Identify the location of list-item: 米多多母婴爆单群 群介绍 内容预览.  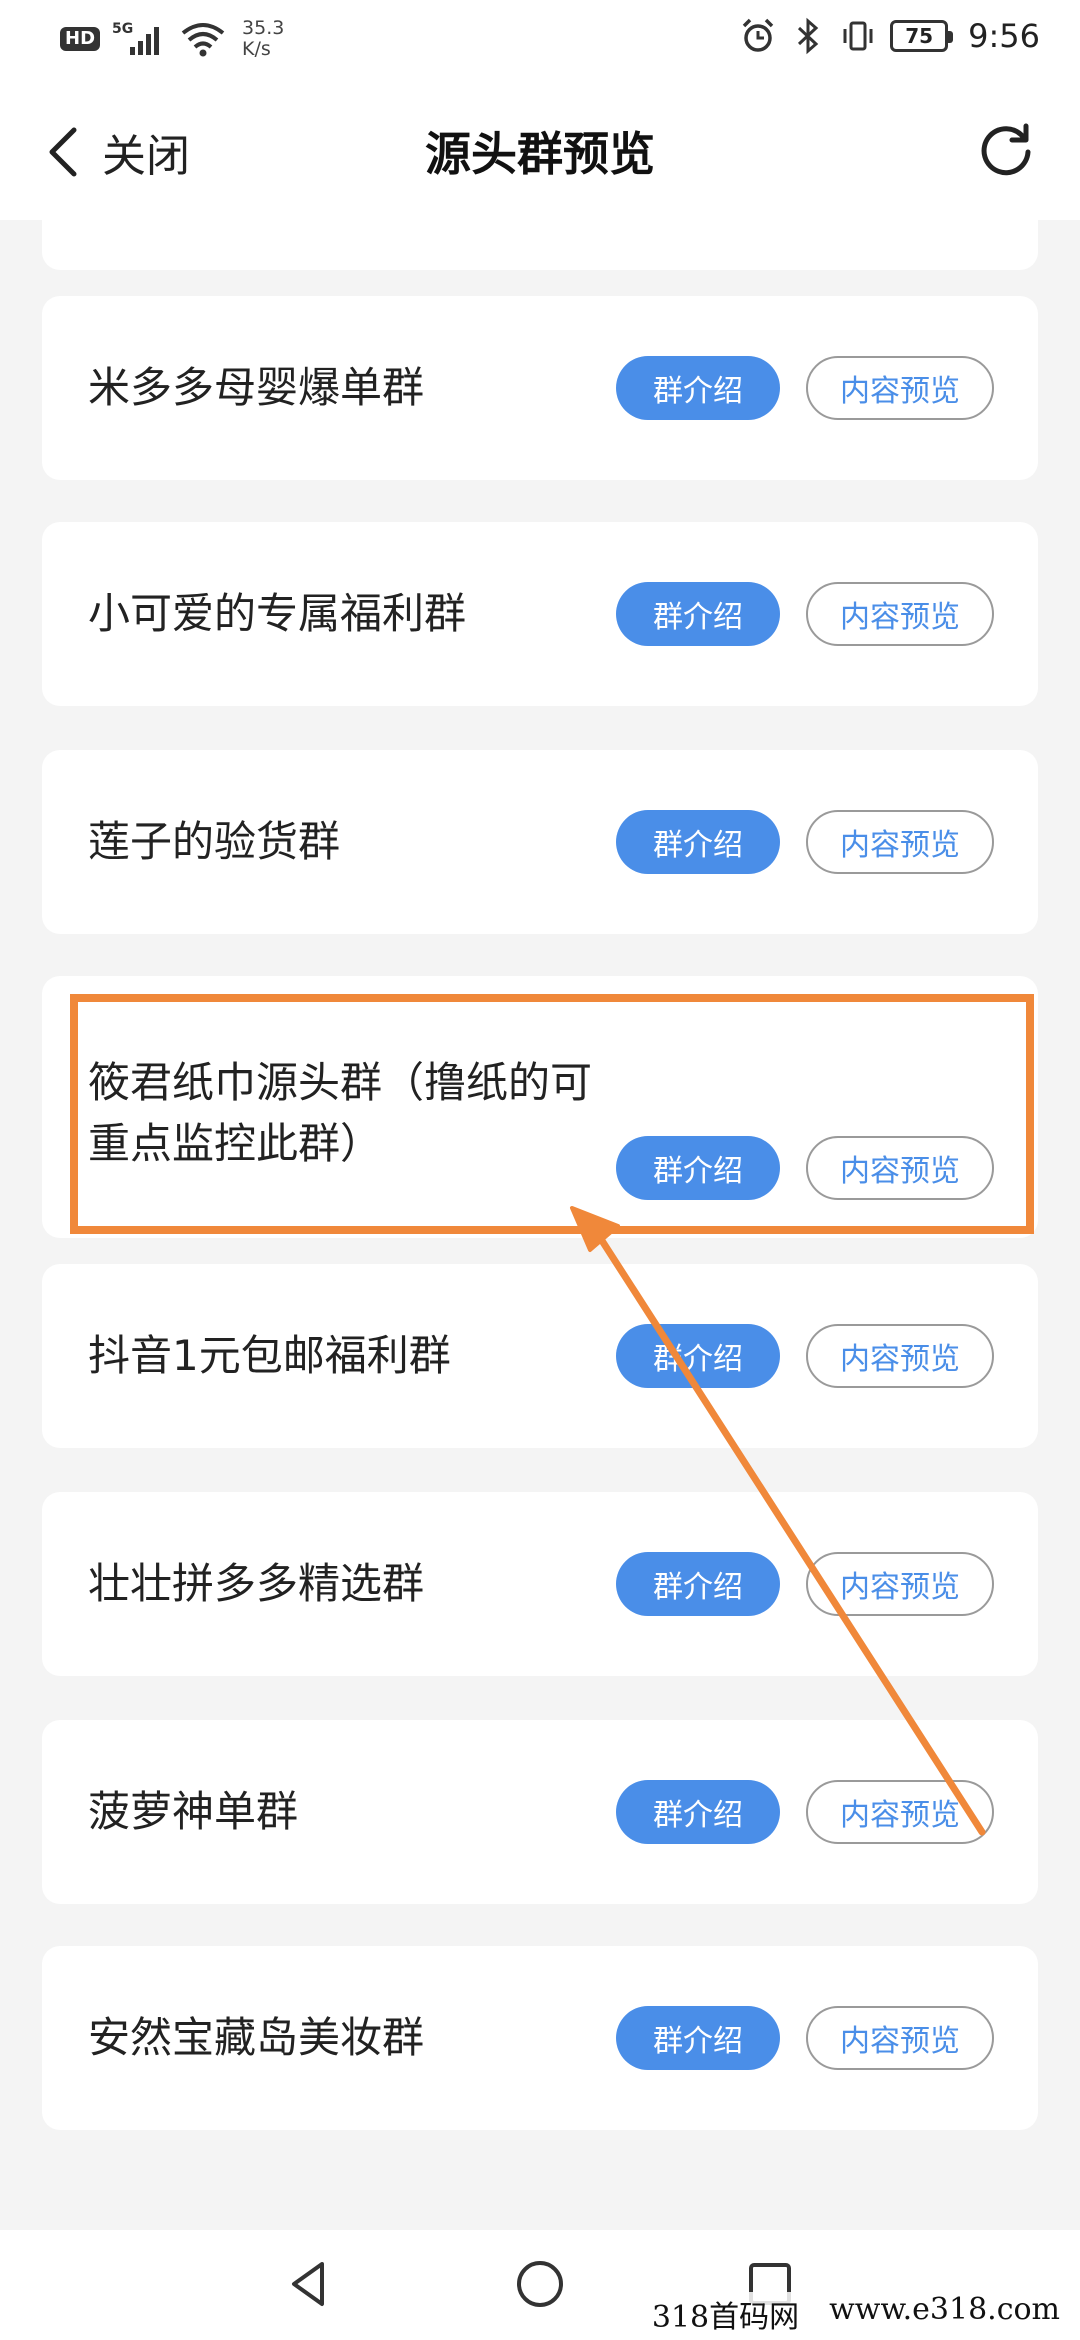
(540, 388).